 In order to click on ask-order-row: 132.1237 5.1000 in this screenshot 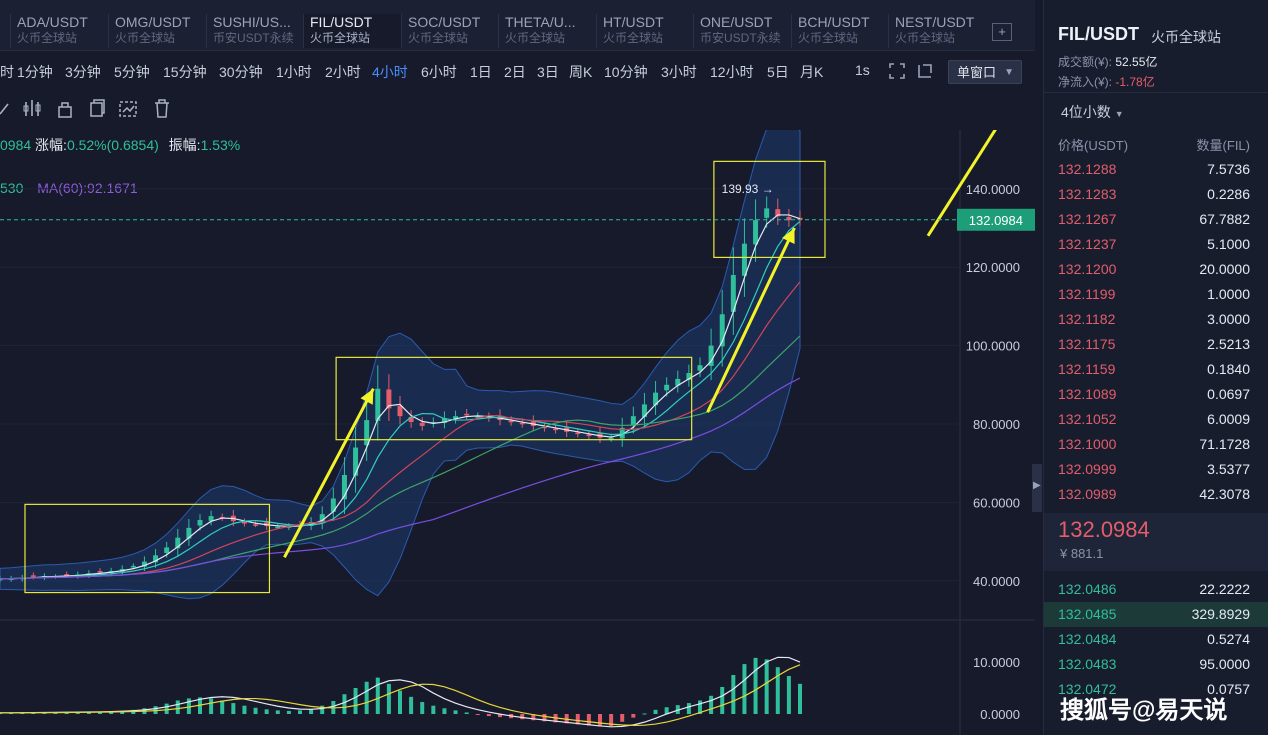, I will do `click(1156, 244)`.